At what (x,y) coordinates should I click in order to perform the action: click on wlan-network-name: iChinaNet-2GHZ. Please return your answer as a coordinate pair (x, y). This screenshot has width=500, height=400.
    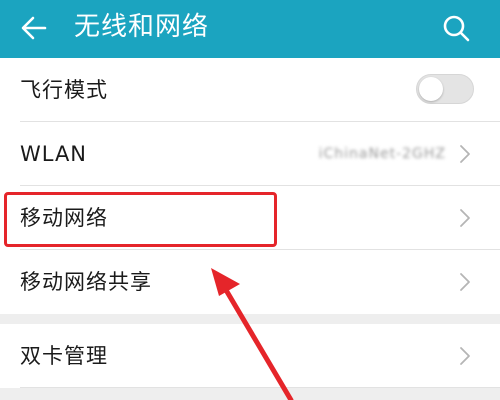
    Looking at the image, I should click on (382, 154).